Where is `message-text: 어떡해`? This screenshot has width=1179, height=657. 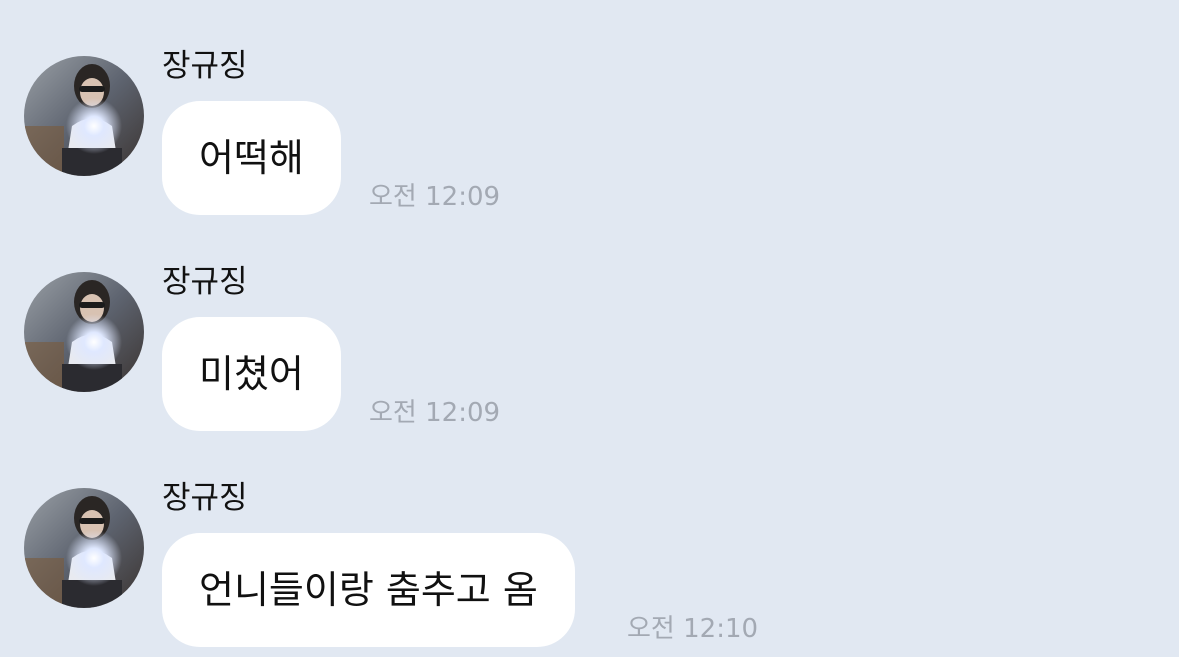
message-text: 어떡해 is located at coordinates (251, 158).